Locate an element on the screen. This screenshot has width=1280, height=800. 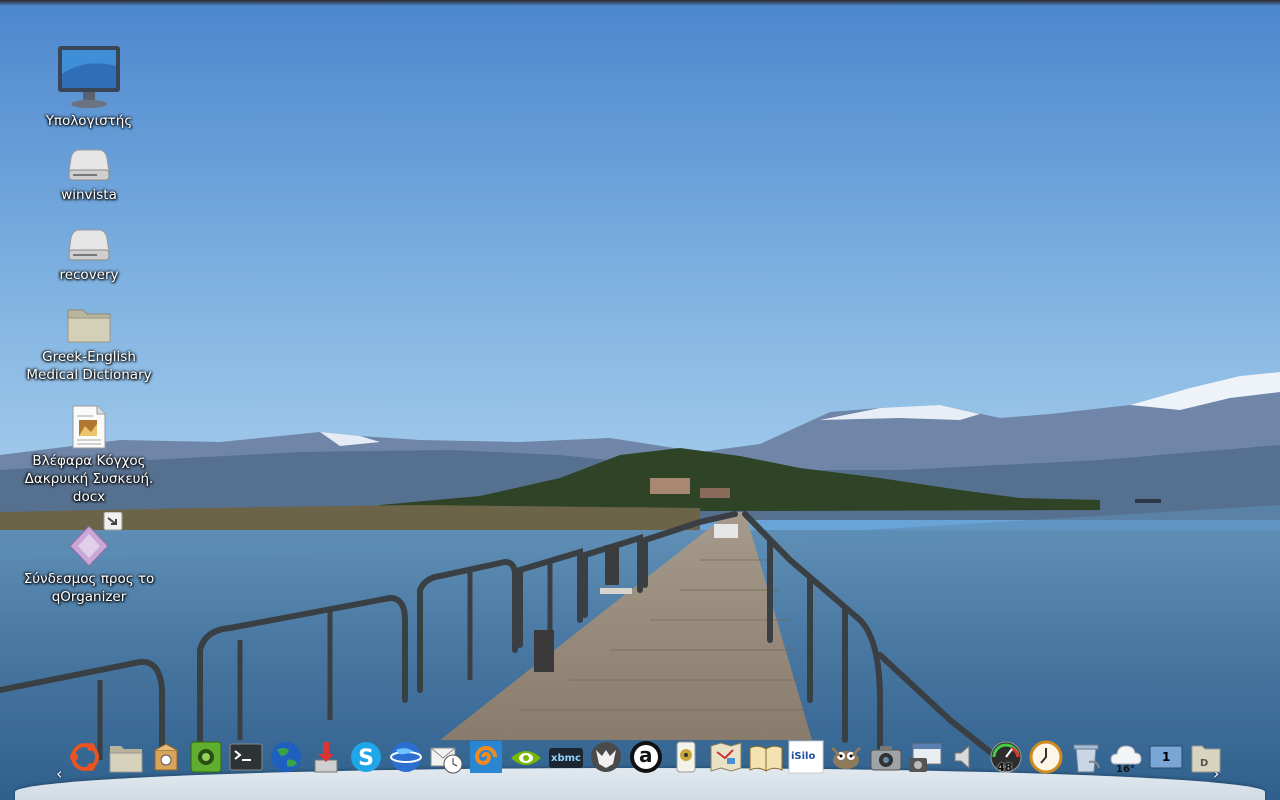
dock-item-camera is located at coordinates (886, 760).